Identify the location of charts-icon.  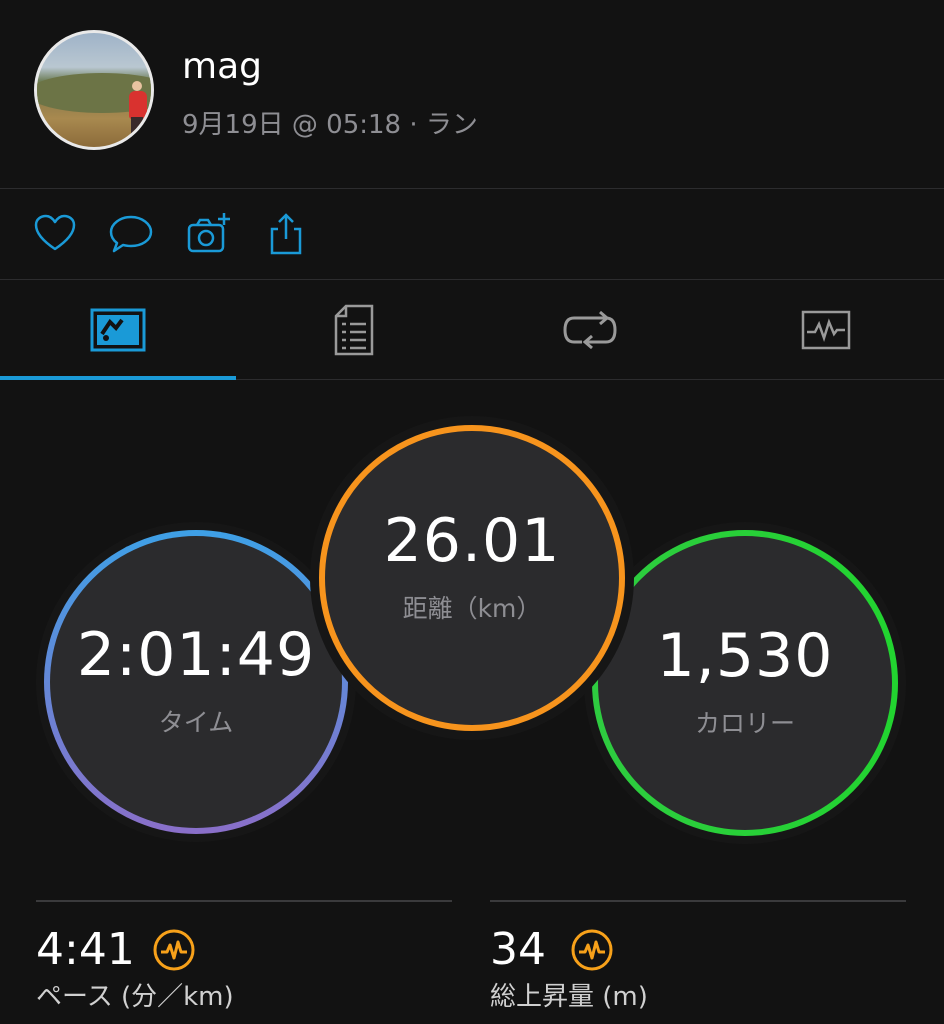
(826, 330).